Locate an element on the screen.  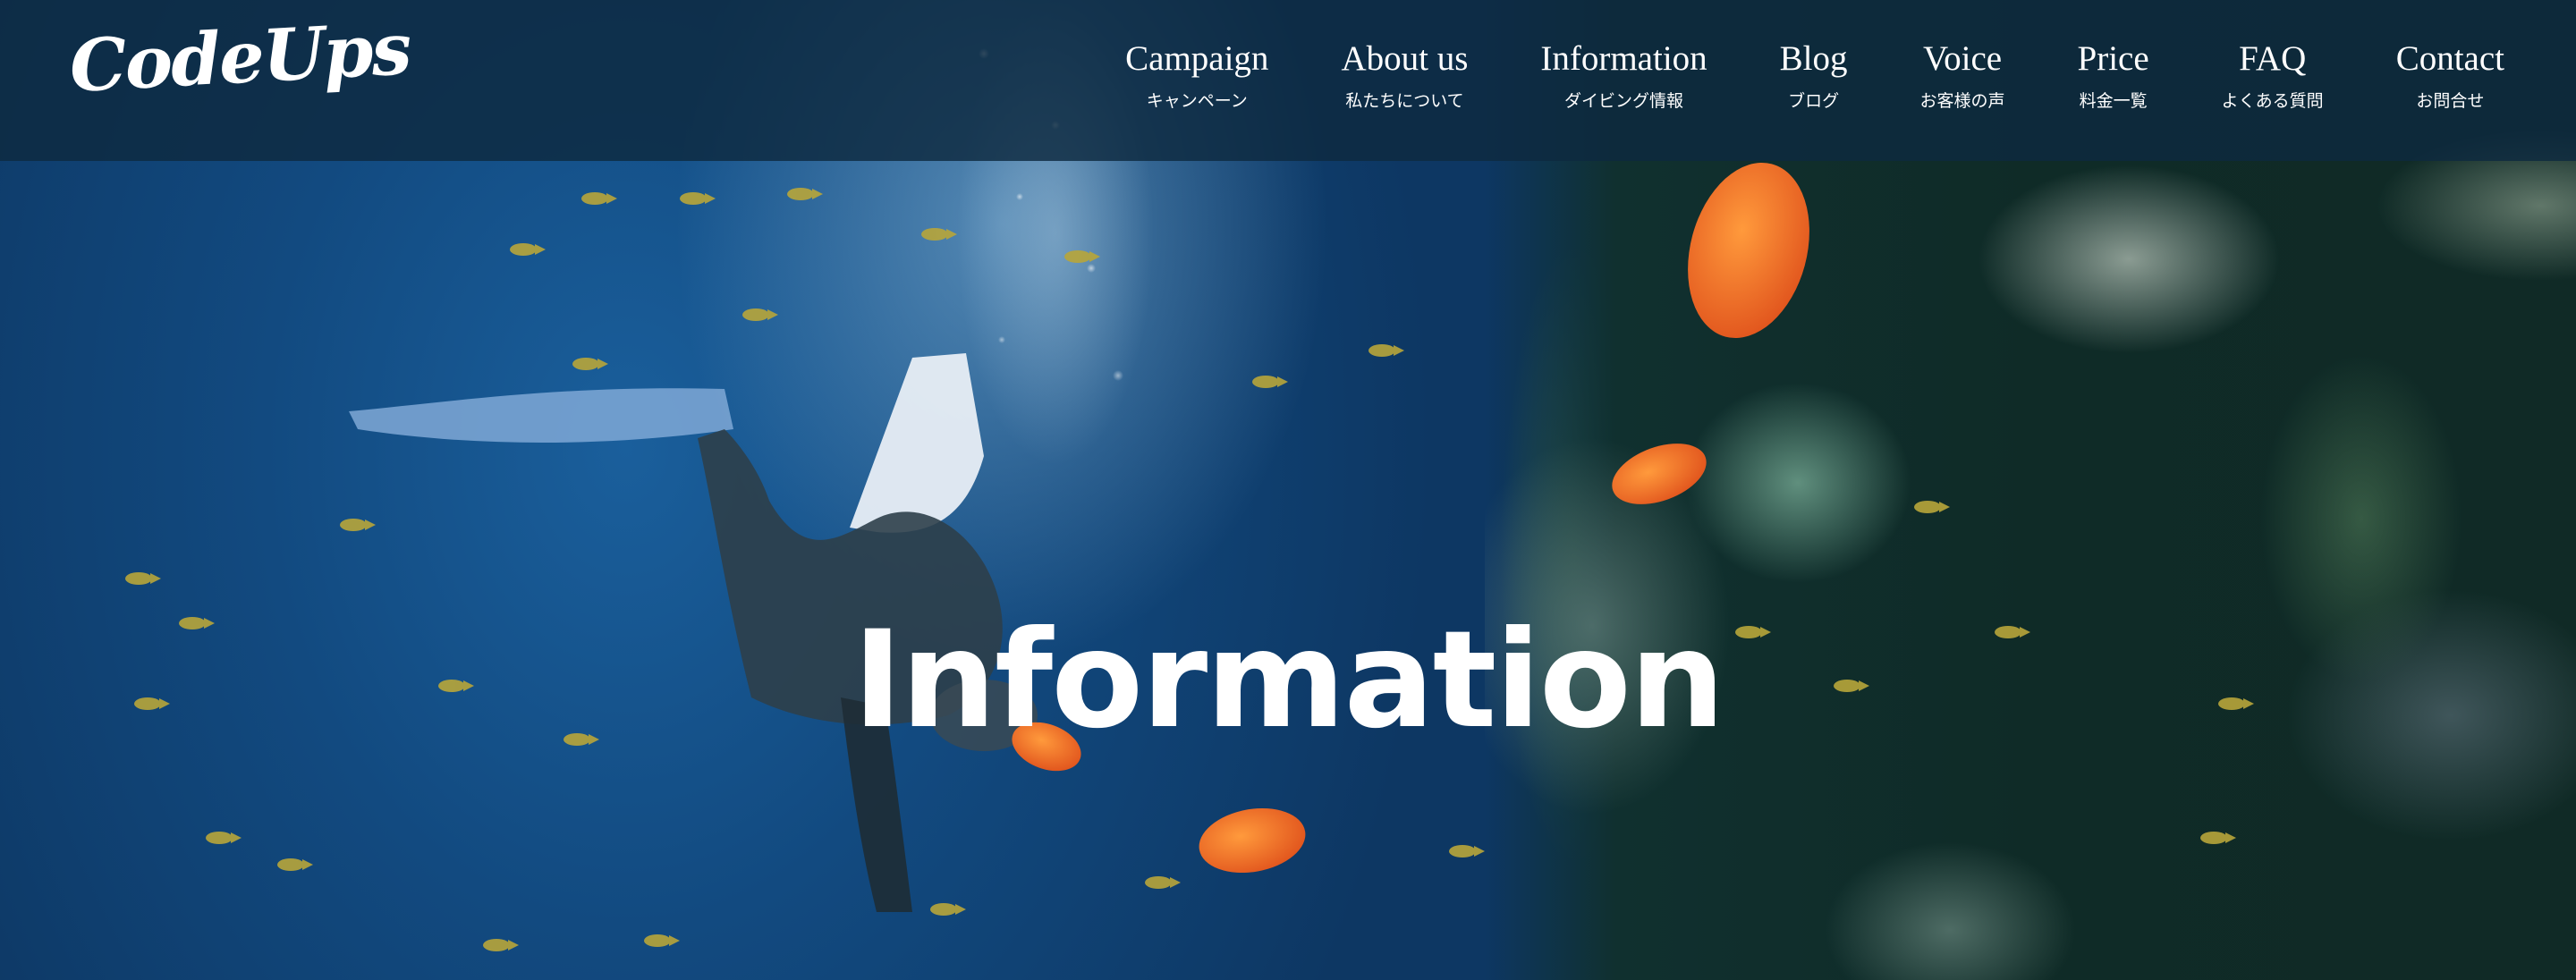
nav-item-label: FAQ is located at coordinates (2273, 59).